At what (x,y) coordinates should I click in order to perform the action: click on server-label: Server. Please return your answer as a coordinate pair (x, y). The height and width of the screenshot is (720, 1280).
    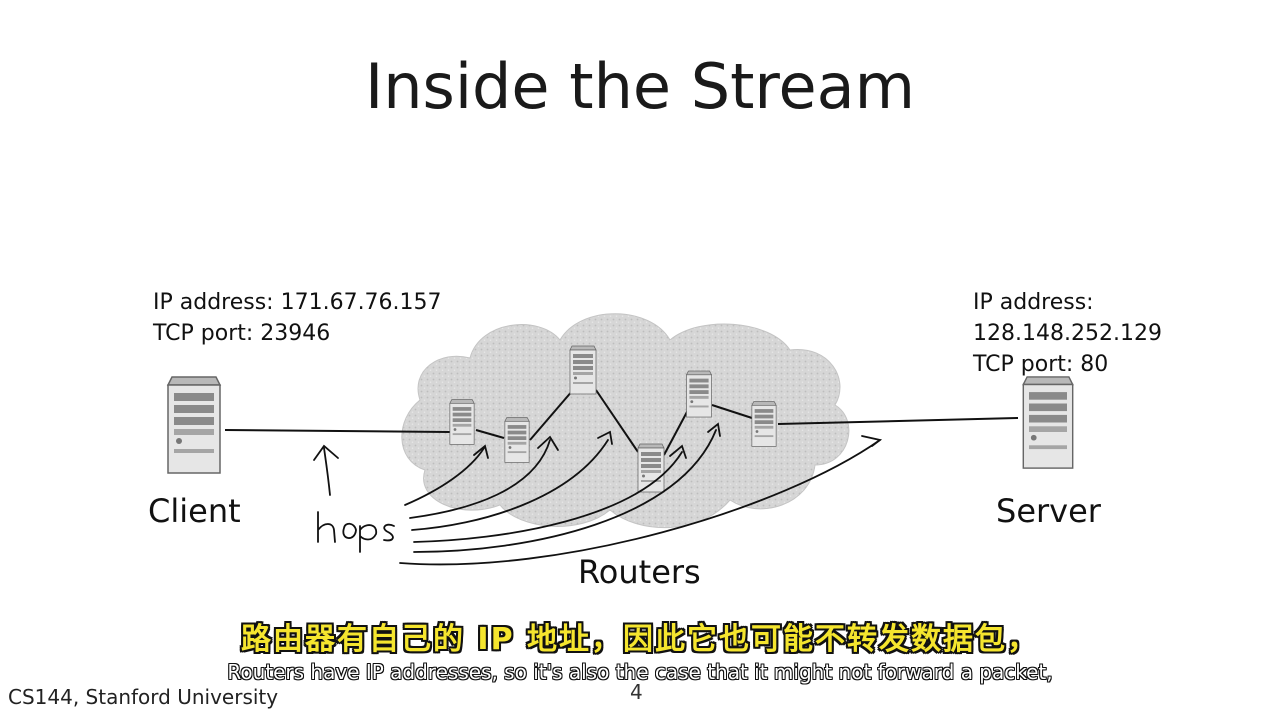
    Looking at the image, I should click on (1048, 511).